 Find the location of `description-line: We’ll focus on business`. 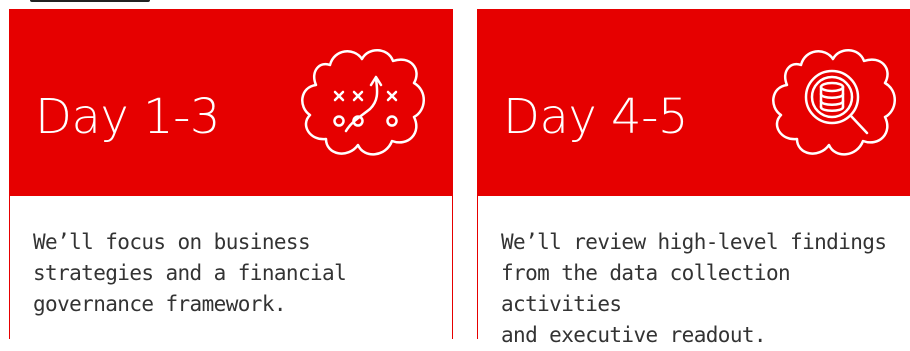

description-line: We’ll focus on business is located at coordinates (172, 242).